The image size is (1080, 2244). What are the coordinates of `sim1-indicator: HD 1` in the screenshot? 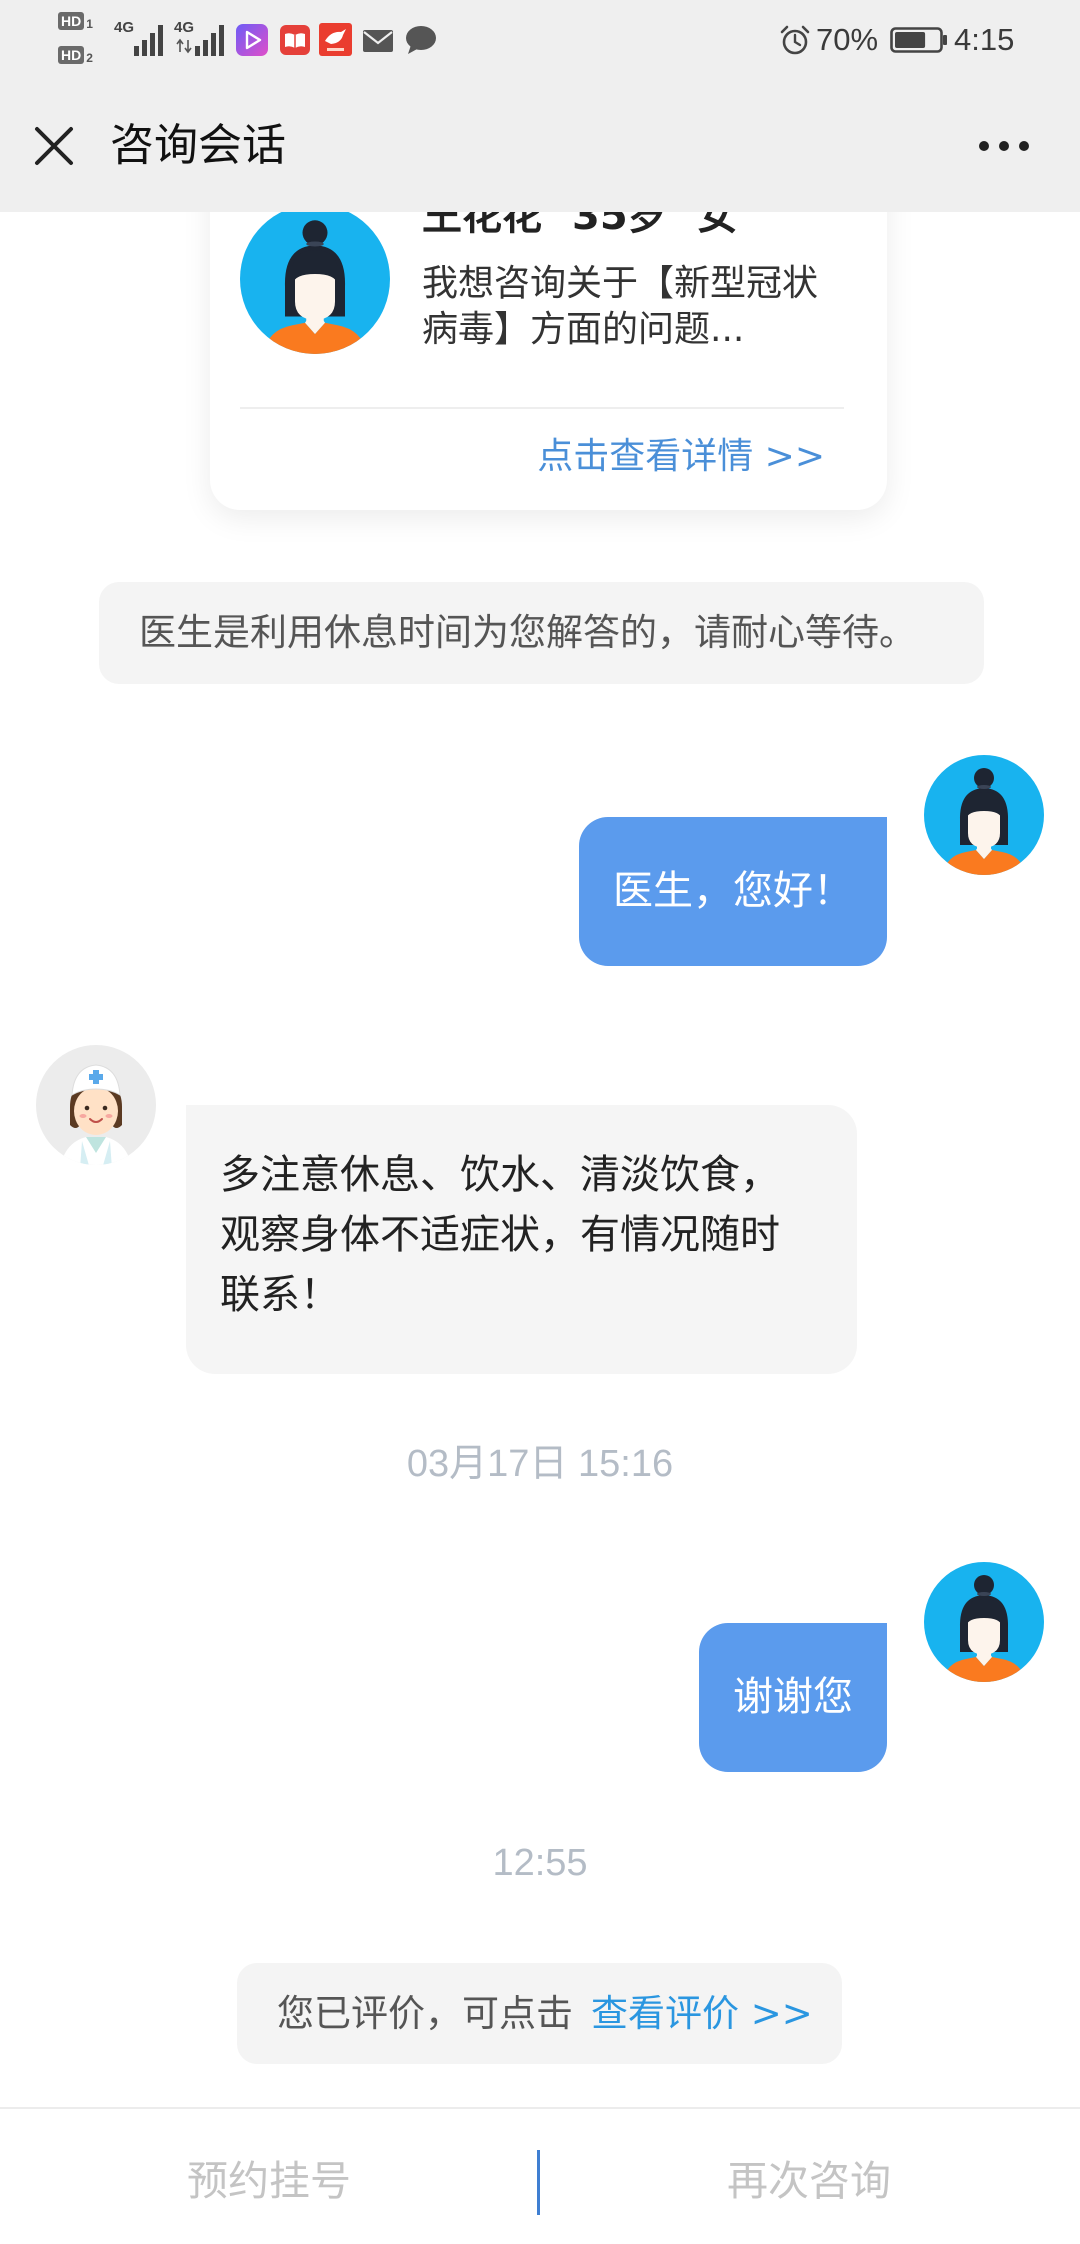 It's located at (75, 21).